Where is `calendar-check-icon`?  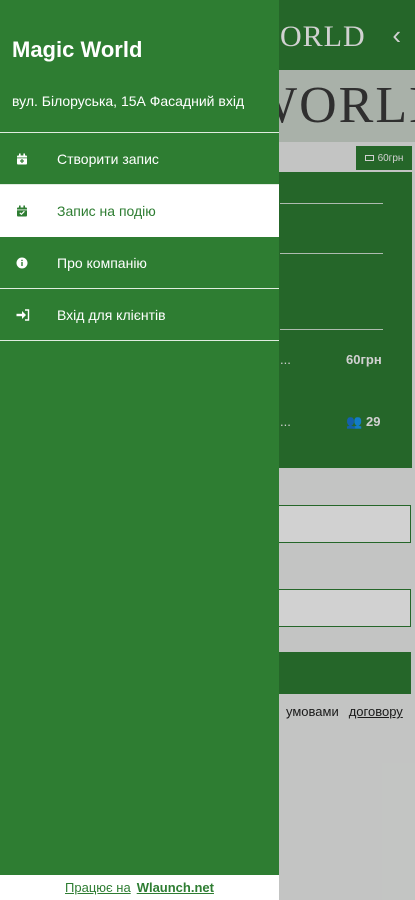 calendar-check-icon is located at coordinates (28, 211).